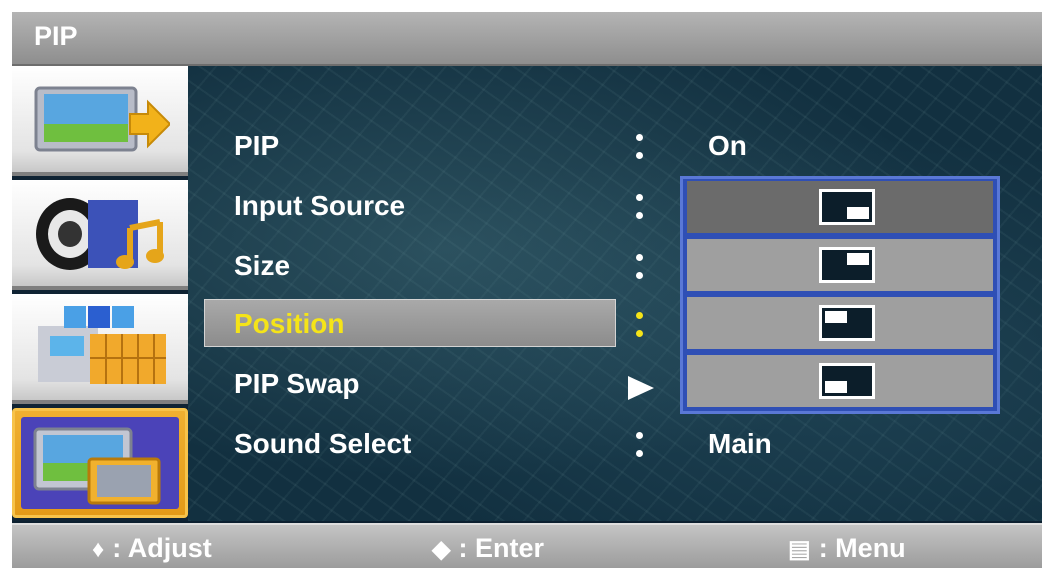  I want to click on menu-item-sound-select: Sound Select, so click(322, 444).